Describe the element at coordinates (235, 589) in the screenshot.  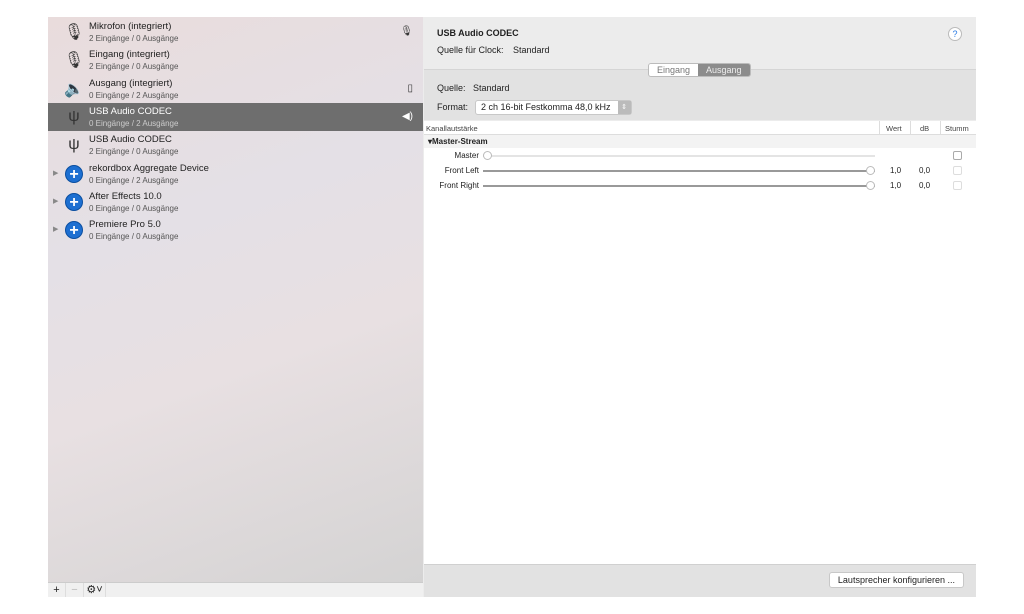
I see `sidebar-footer: + − ⚙˅` at that location.